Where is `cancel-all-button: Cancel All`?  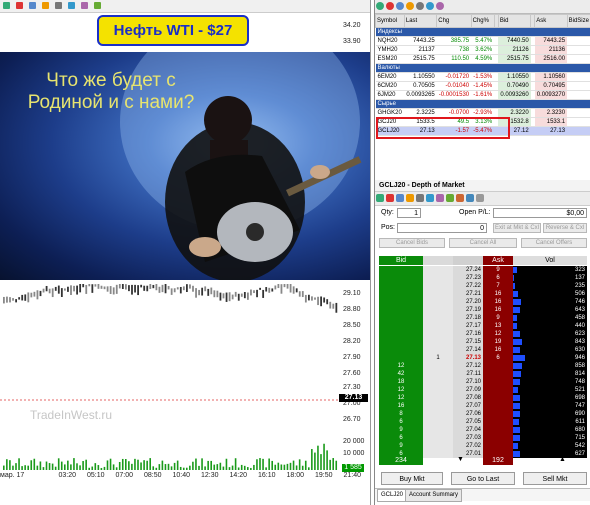 cancel-all-button: Cancel All is located at coordinates (483, 243).